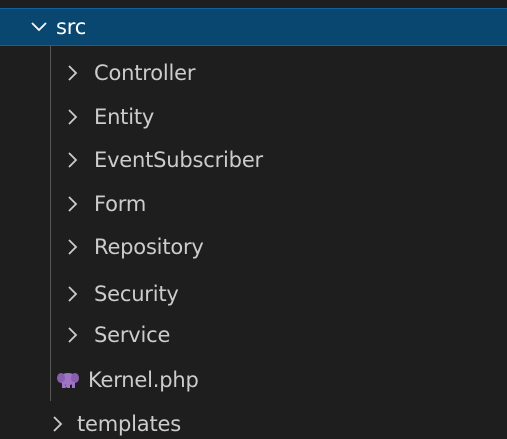 Image resolution: width=507 pixels, height=439 pixels. What do you see at coordinates (253, 247) in the screenshot?
I see `tree-item-repository: Repository` at bounding box center [253, 247].